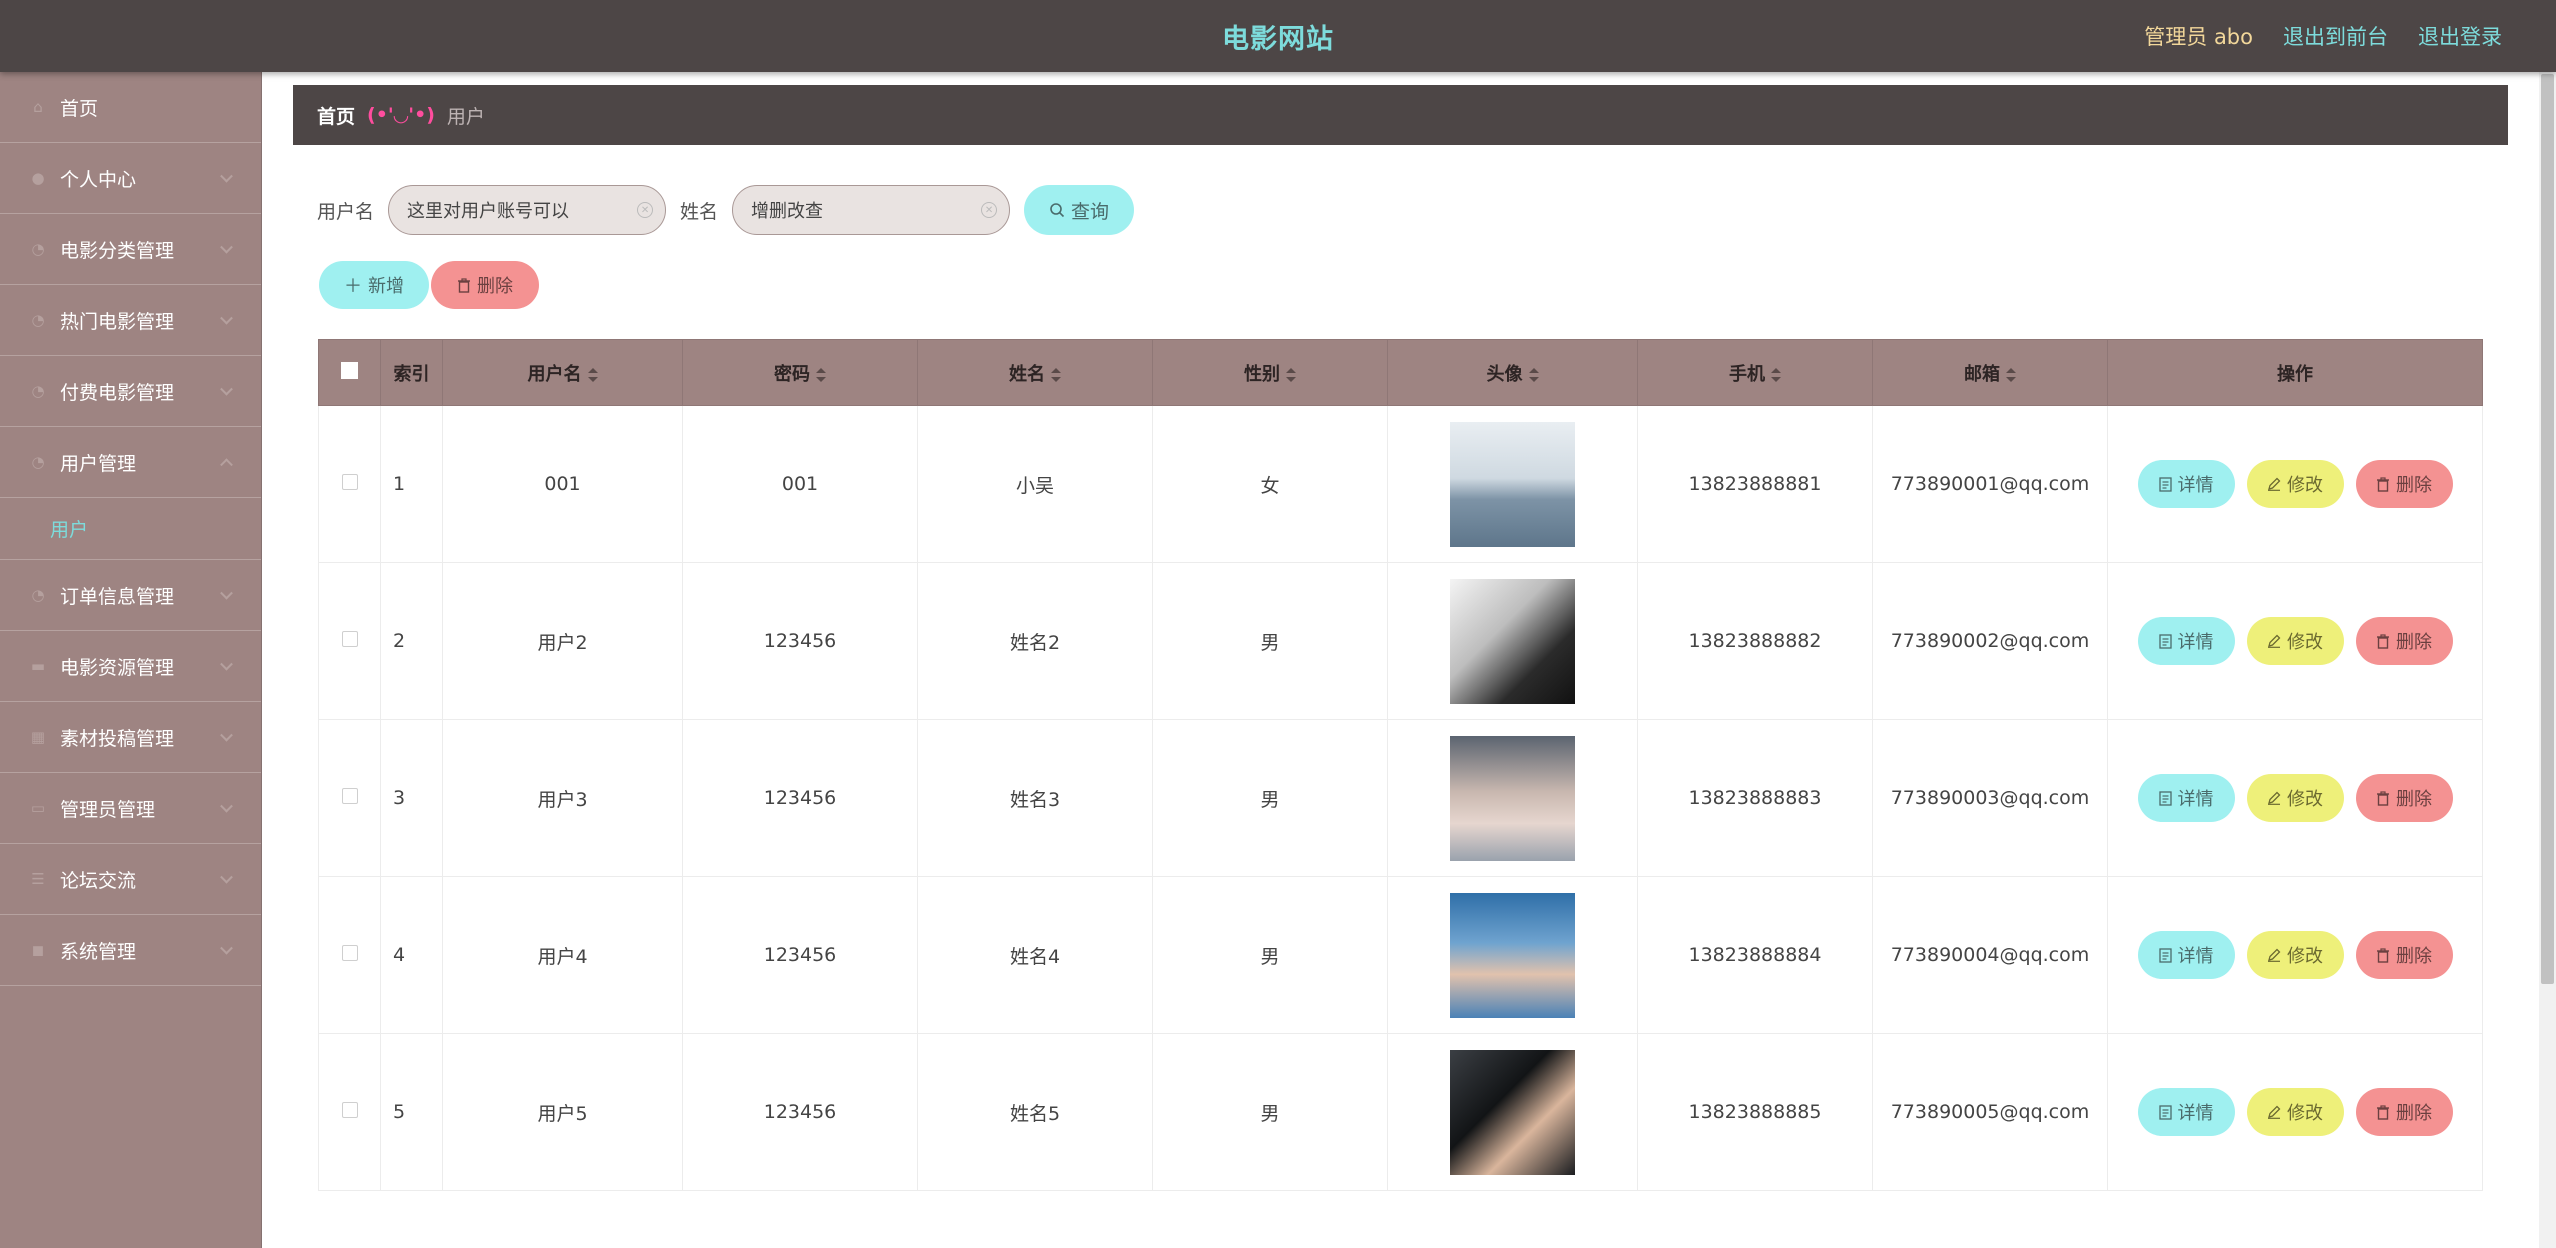  I want to click on query-button: 查询, so click(1079, 210).